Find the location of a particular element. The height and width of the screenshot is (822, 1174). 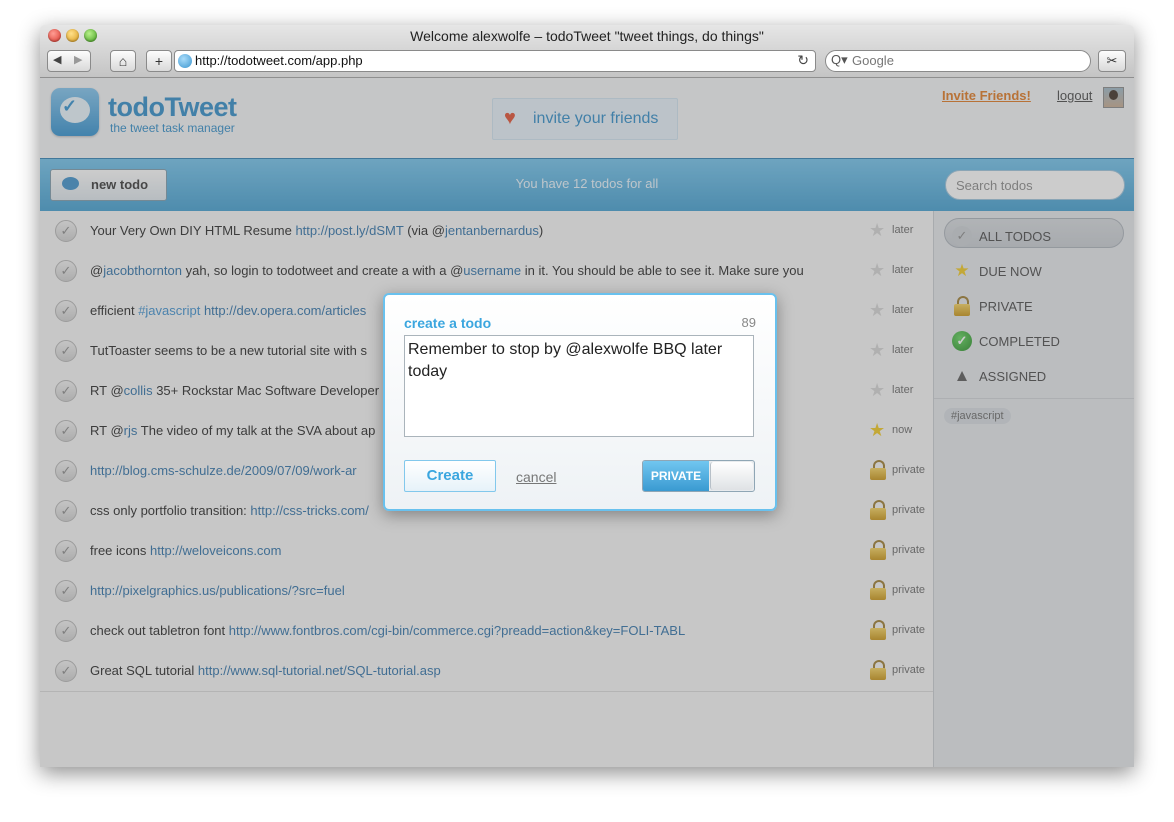

browser-search-field: Q▾ Google is located at coordinates (958, 61).